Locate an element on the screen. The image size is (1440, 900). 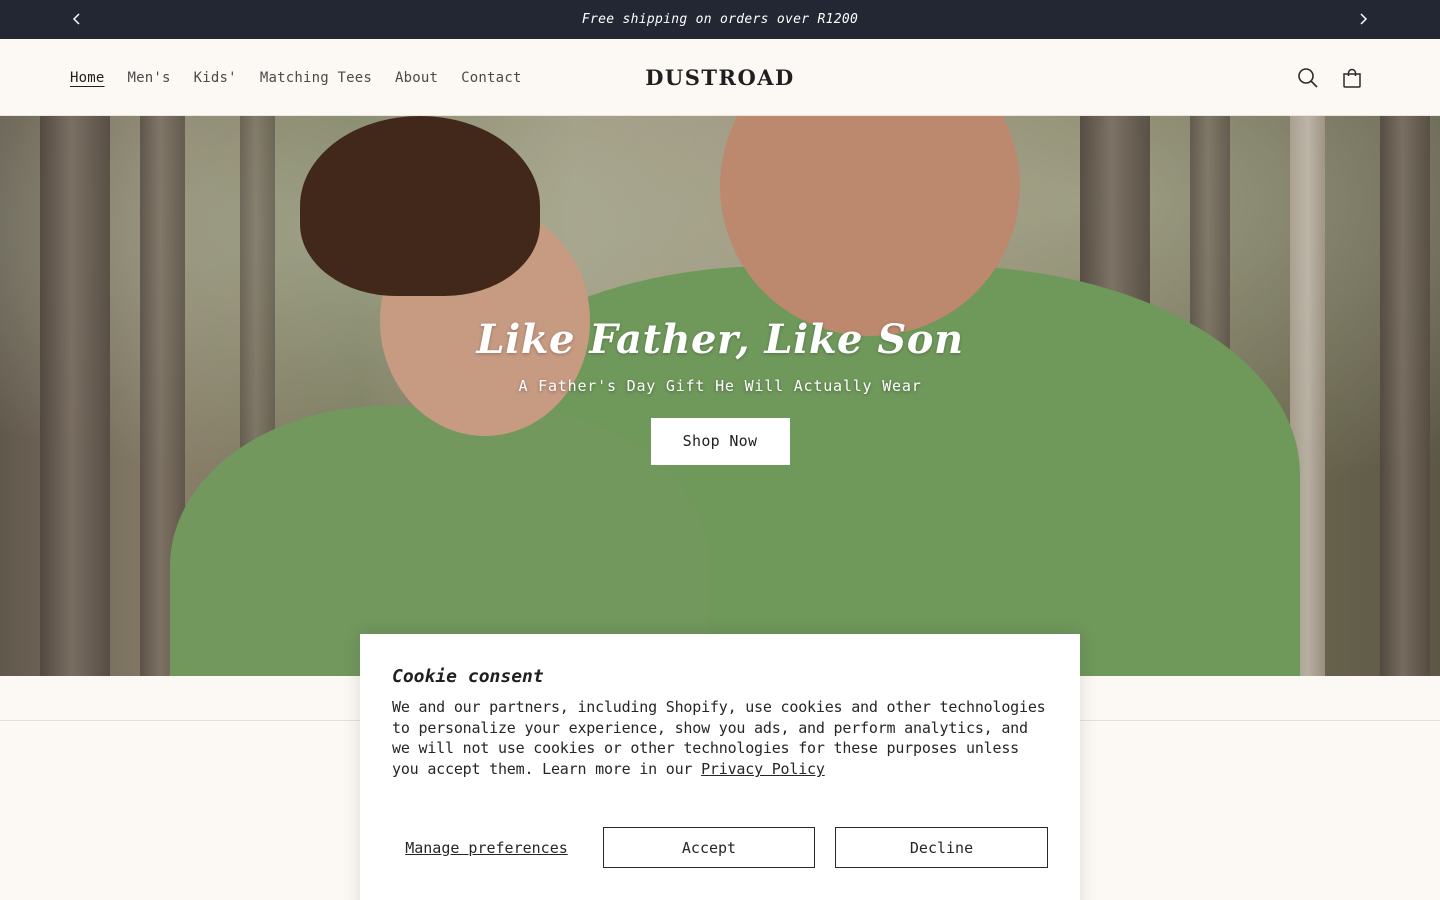
nav-kids: Kids' is located at coordinates (215, 78).